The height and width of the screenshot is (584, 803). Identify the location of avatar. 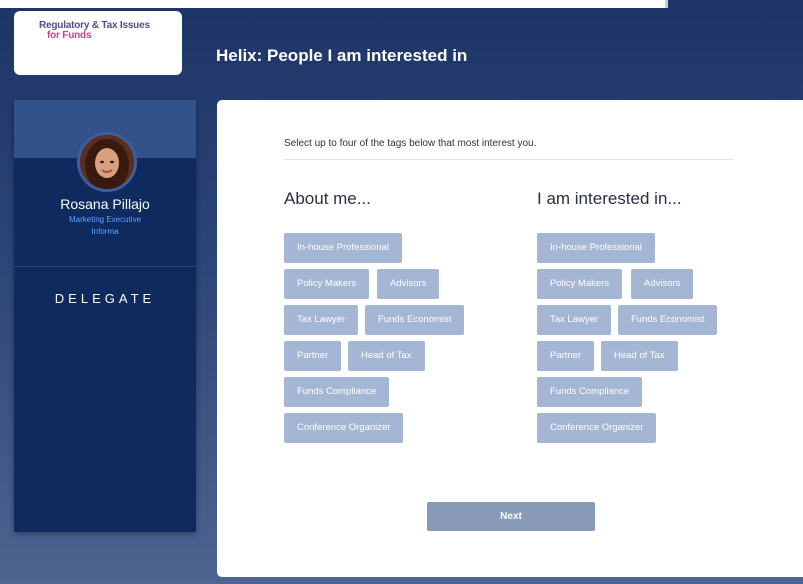
(107, 162).